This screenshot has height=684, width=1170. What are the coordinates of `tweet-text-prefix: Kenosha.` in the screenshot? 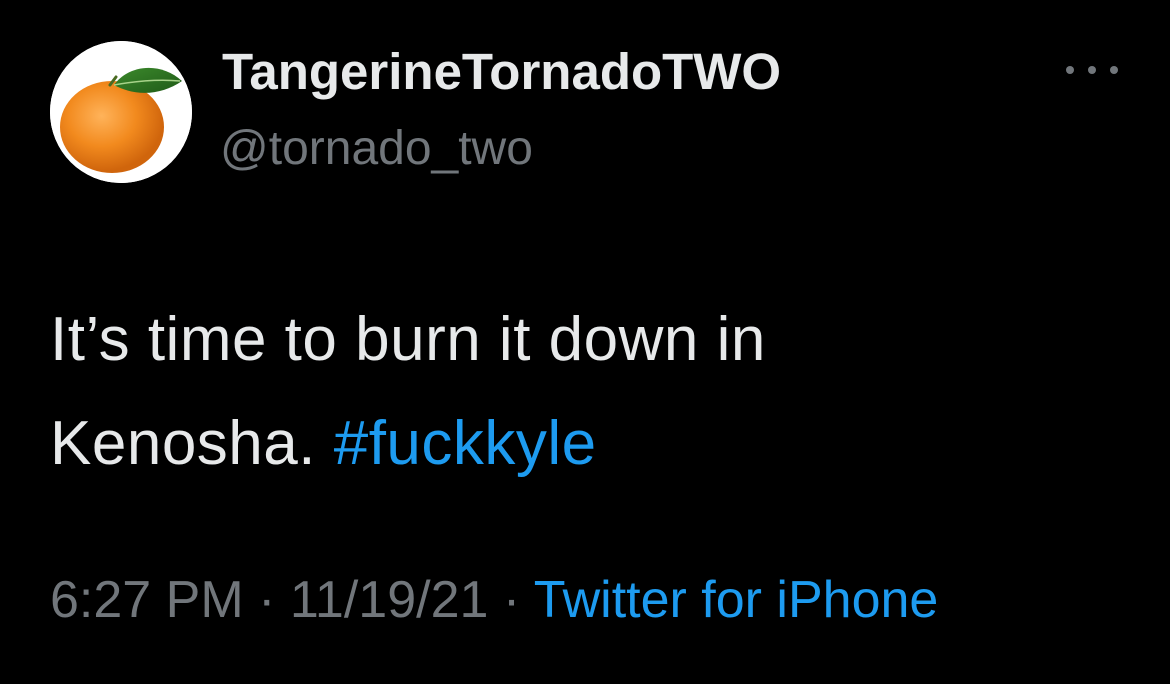 It's located at (192, 443).